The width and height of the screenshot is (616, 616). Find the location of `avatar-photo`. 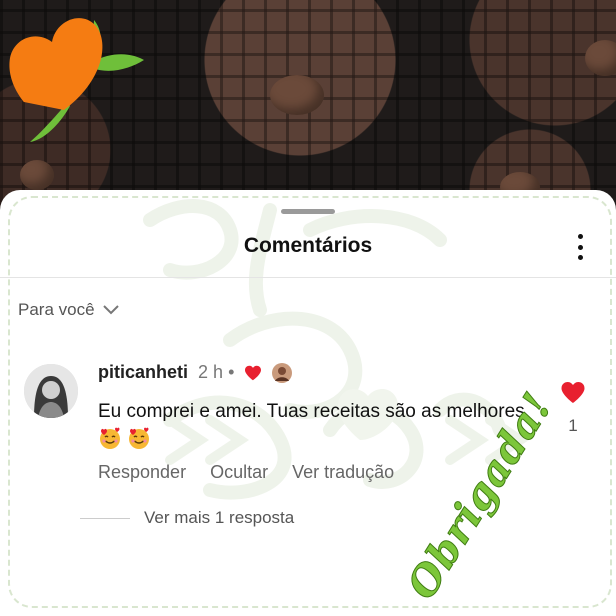

avatar-photo is located at coordinates (51, 391).